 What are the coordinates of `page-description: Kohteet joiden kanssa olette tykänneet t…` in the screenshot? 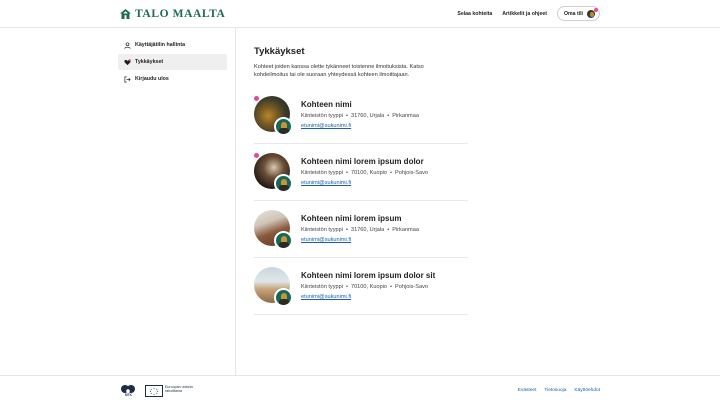 It's located at (339, 71).